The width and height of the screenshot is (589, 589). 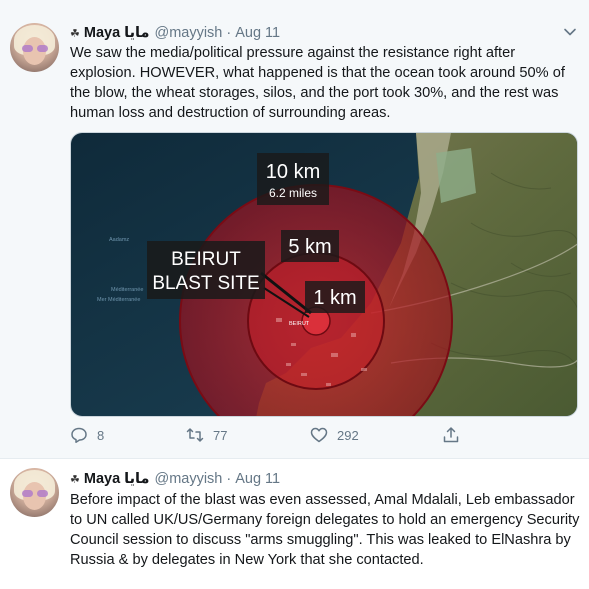 I want to click on label-site-line2: BLAST SITE, so click(x=205, y=283).